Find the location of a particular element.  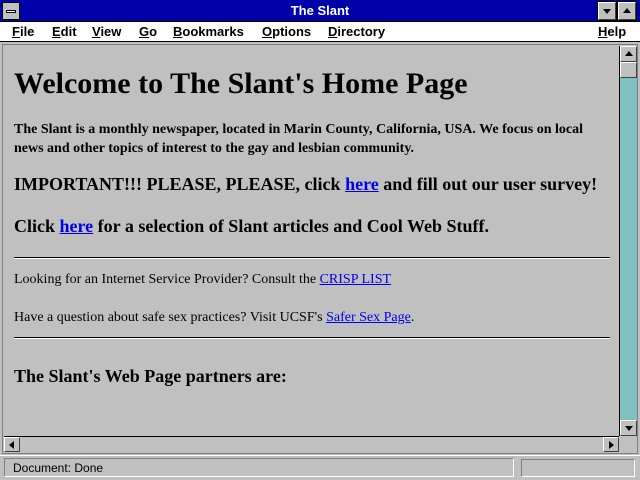

survey-link: here is located at coordinates (362, 184).